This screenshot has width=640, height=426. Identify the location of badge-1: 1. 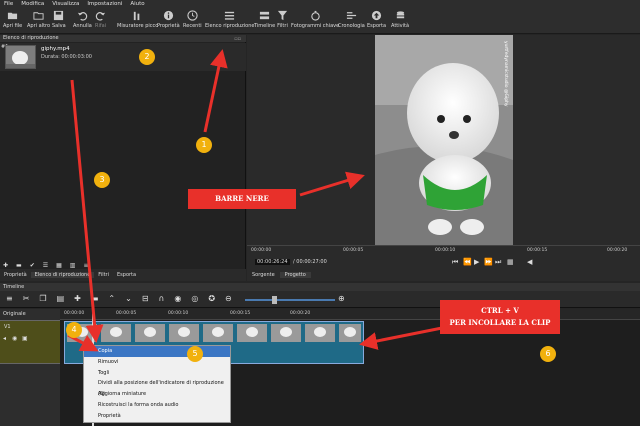
(204, 145).